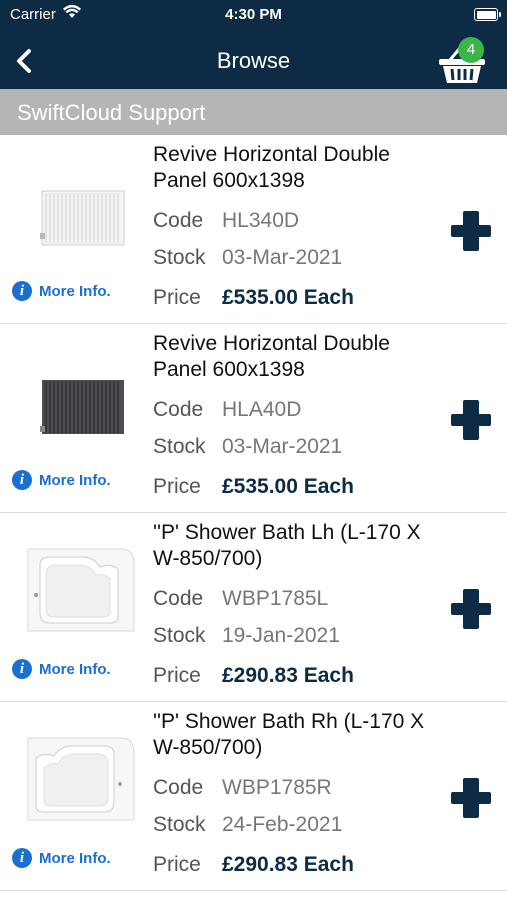  I want to click on shower-bath-left-image, so click(81, 590).